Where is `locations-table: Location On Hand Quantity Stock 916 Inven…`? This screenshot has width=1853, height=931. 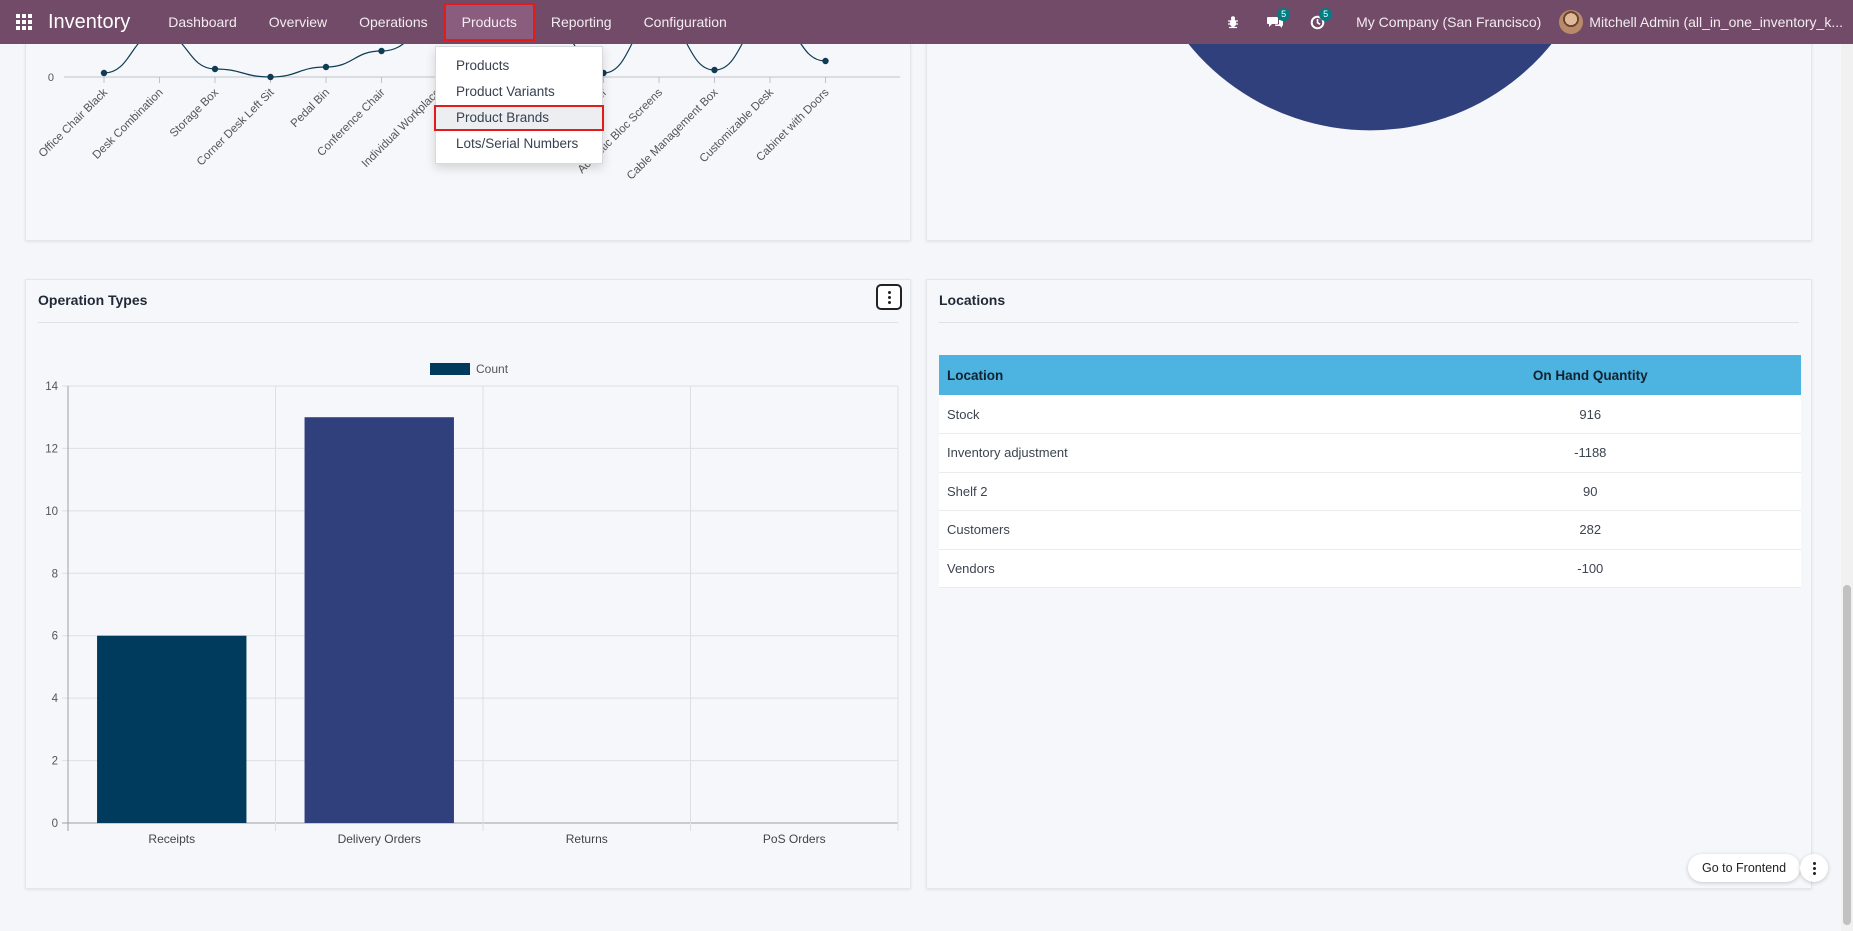
locations-table: Location On Hand Quantity Stock 916 Inven… is located at coordinates (1370, 471).